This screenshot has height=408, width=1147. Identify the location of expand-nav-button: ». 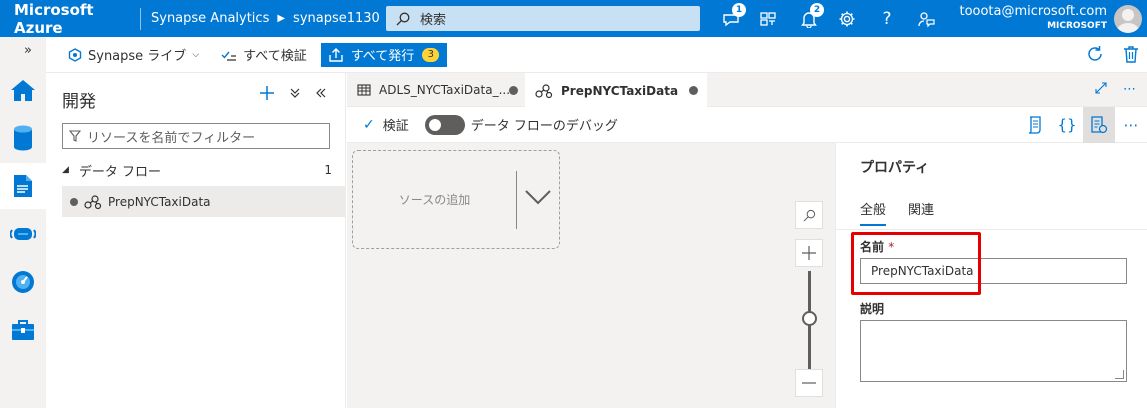
(28, 50).